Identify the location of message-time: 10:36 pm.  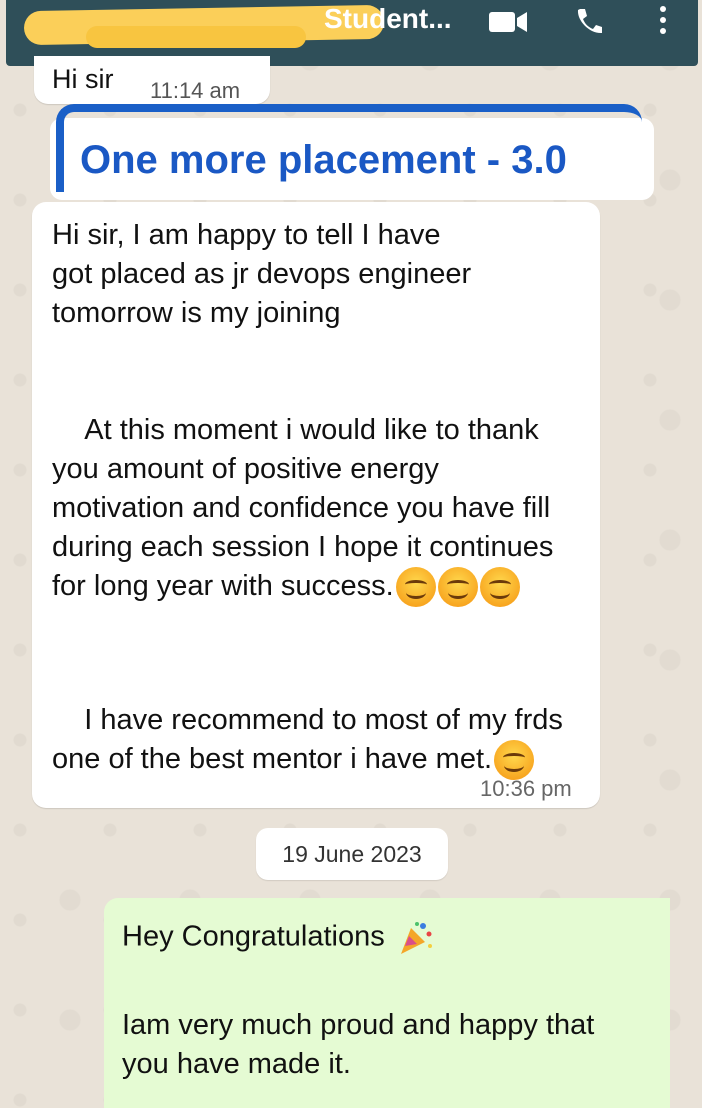
(526, 788).